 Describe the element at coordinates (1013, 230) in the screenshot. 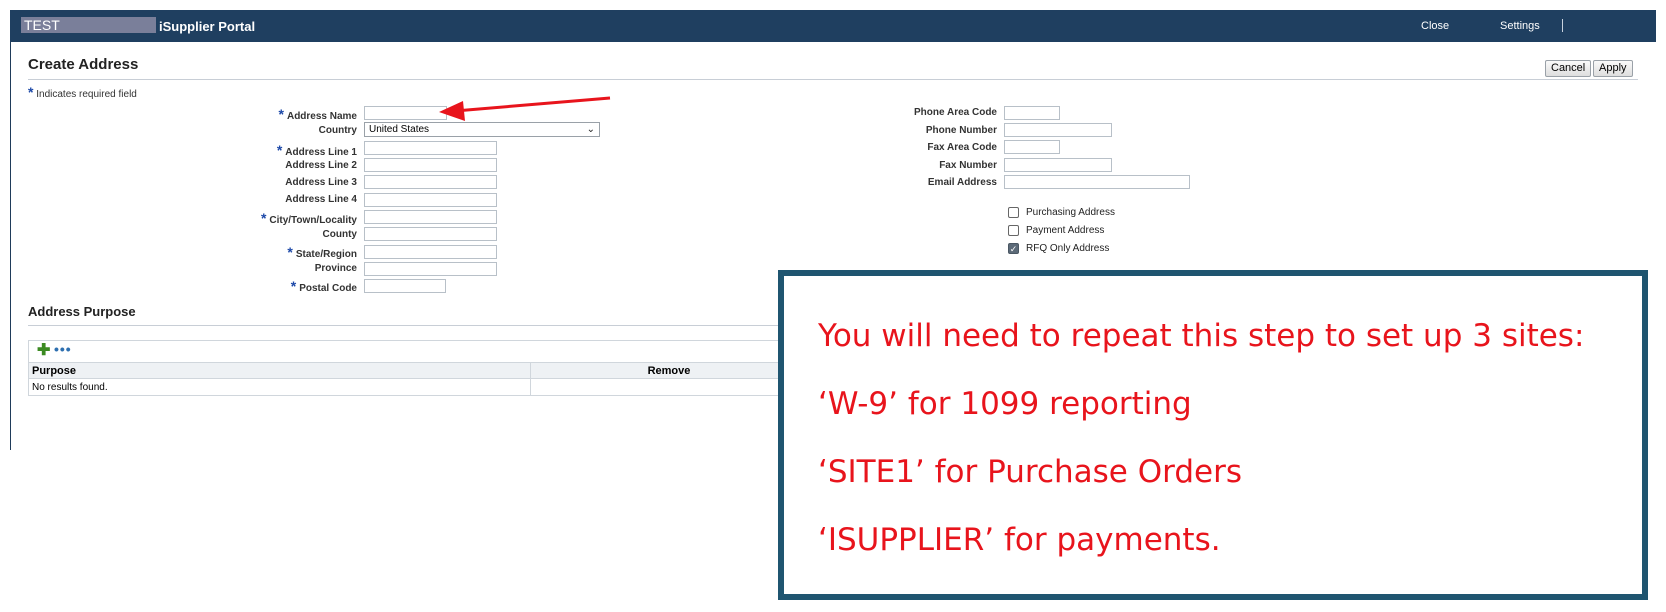

I see `payment-address-checkbox` at that location.